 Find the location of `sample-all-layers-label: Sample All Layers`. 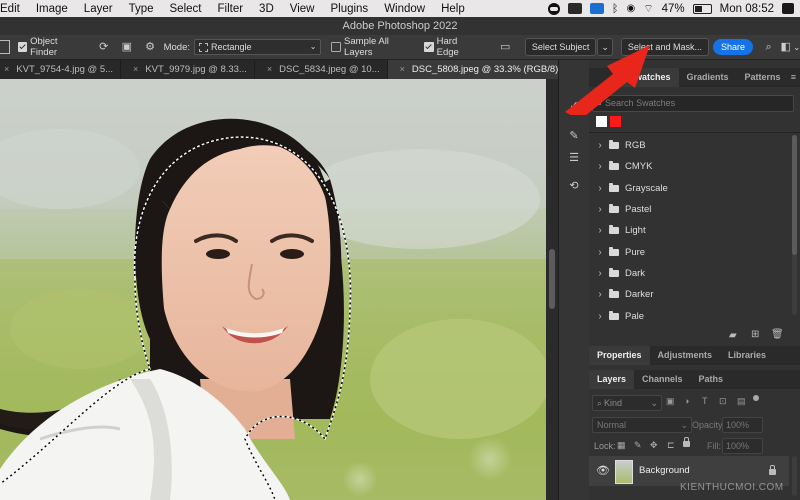

sample-all-layers-label: Sample All Layers is located at coordinates (366, 47).